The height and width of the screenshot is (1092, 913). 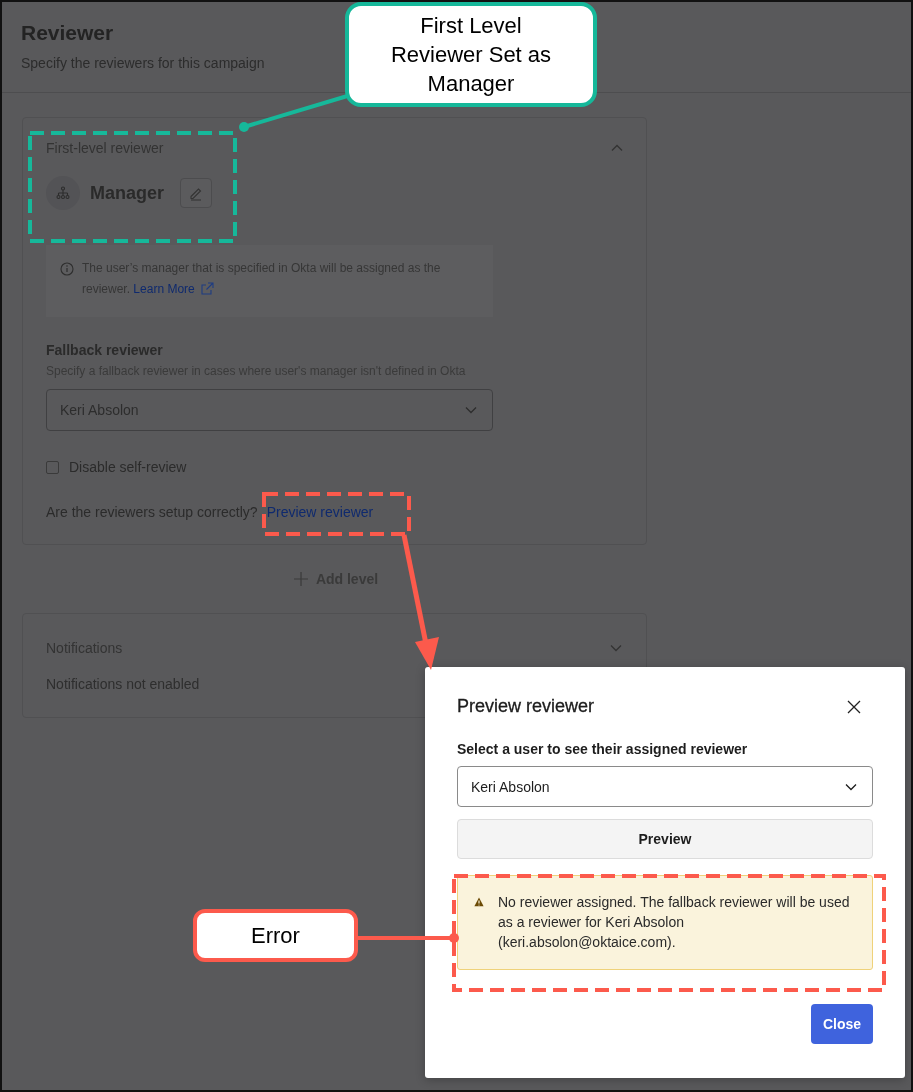 What do you see at coordinates (52, 467) in the screenshot?
I see `checkbox` at bounding box center [52, 467].